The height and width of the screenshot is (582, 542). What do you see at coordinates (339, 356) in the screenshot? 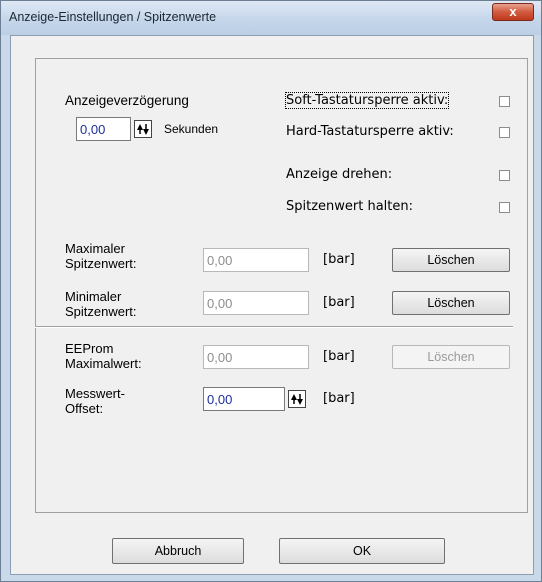
I see `eeprom-max-unit: [bar]` at bounding box center [339, 356].